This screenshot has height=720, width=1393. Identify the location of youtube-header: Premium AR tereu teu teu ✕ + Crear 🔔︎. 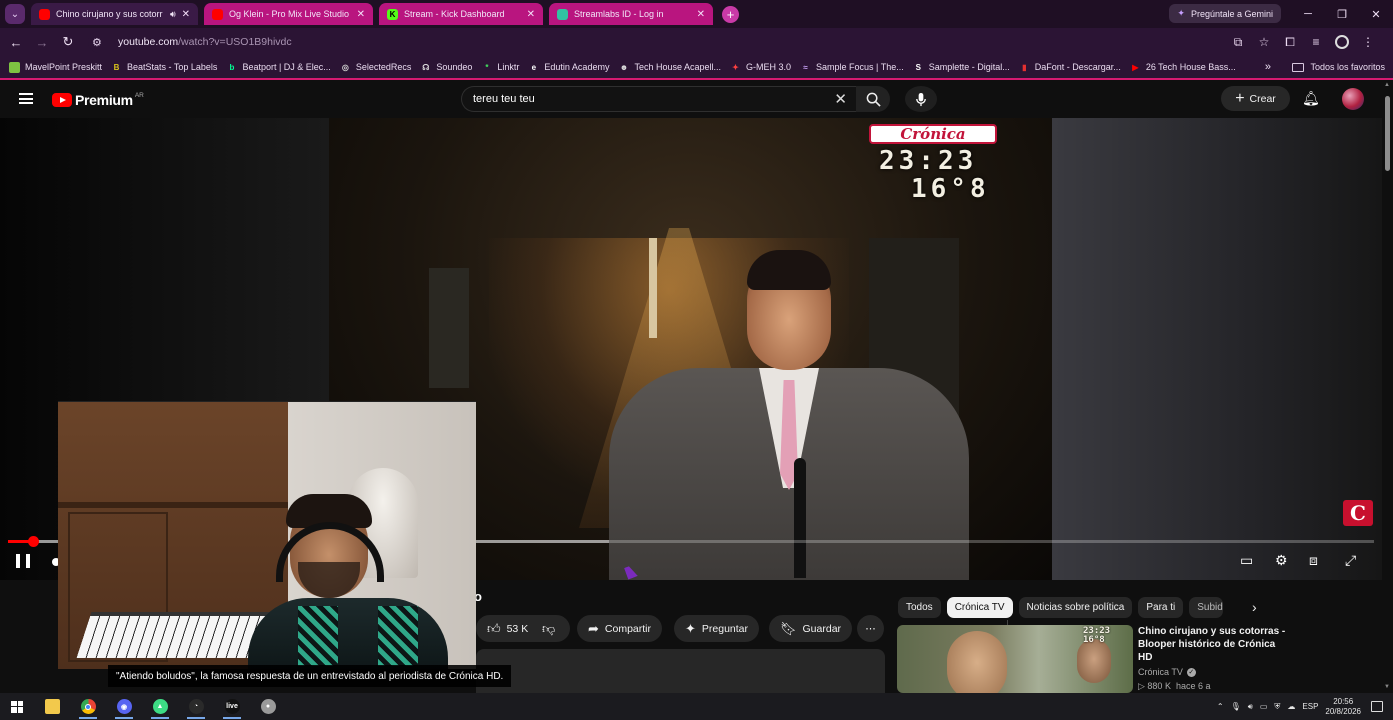
(696, 99).